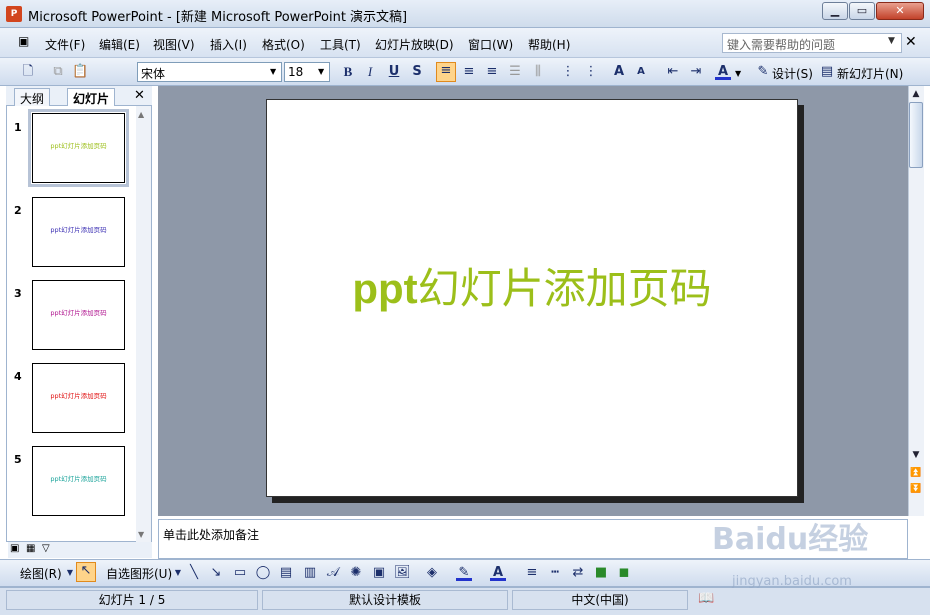  What do you see at coordinates (532, 573) in the screenshot?
I see `line-style-icon: ≡` at bounding box center [532, 573].